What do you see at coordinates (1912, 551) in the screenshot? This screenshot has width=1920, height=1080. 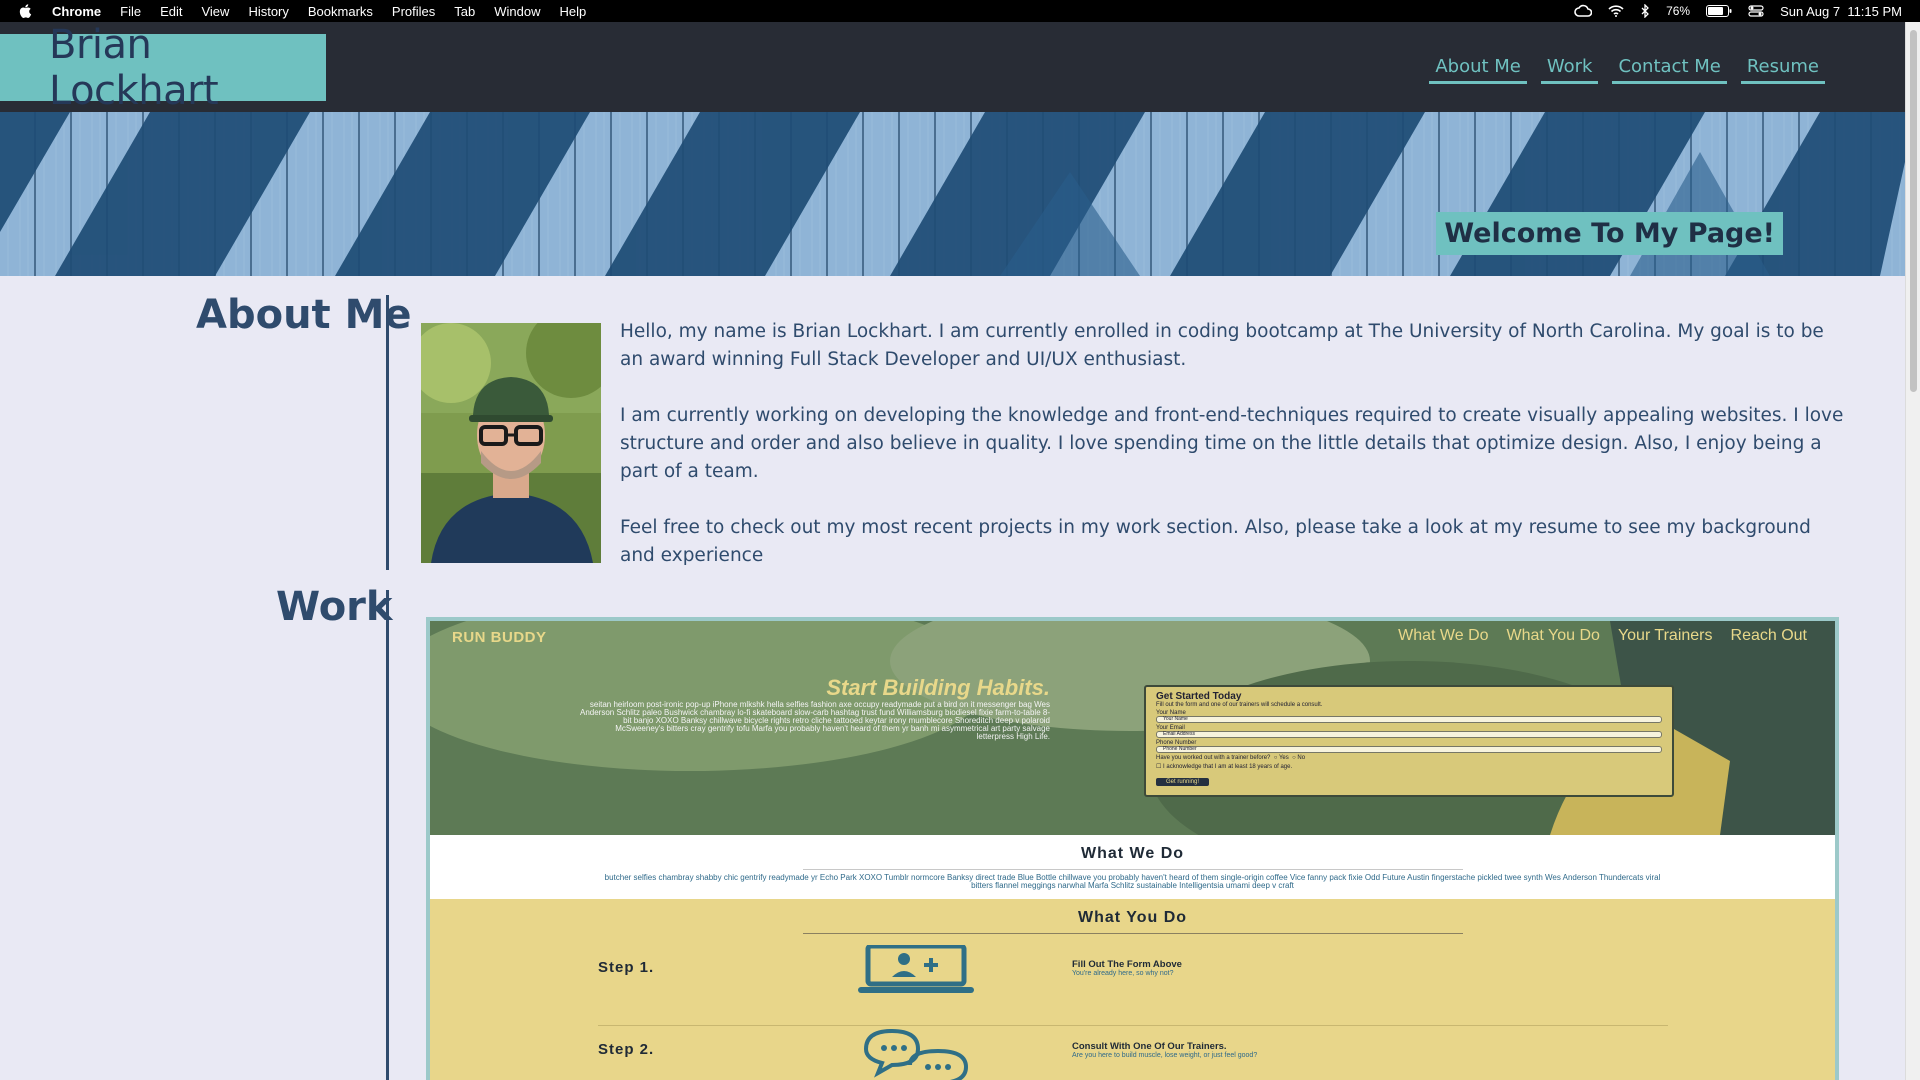 I see `page-scrollbar` at bounding box center [1912, 551].